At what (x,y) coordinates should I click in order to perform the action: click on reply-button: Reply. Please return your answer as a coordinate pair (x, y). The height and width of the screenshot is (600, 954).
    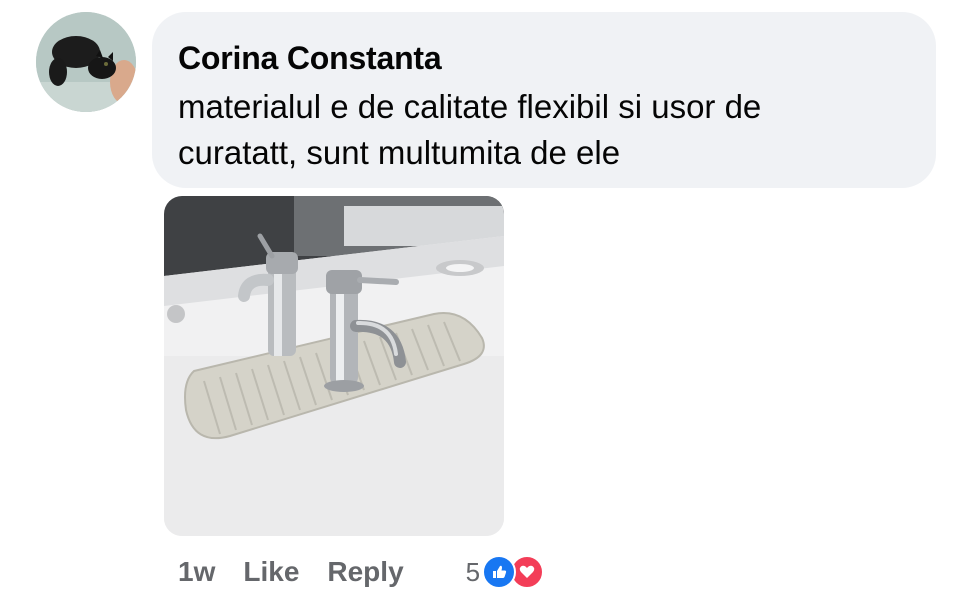
    Looking at the image, I should click on (365, 572).